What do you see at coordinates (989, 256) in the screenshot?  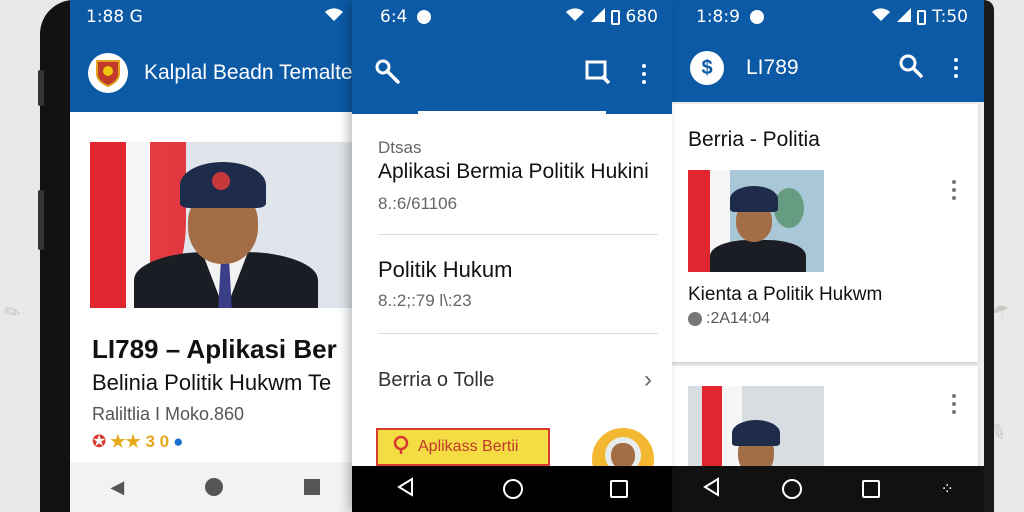 I see `phone-right-bezel` at bounding box center [989, 256].